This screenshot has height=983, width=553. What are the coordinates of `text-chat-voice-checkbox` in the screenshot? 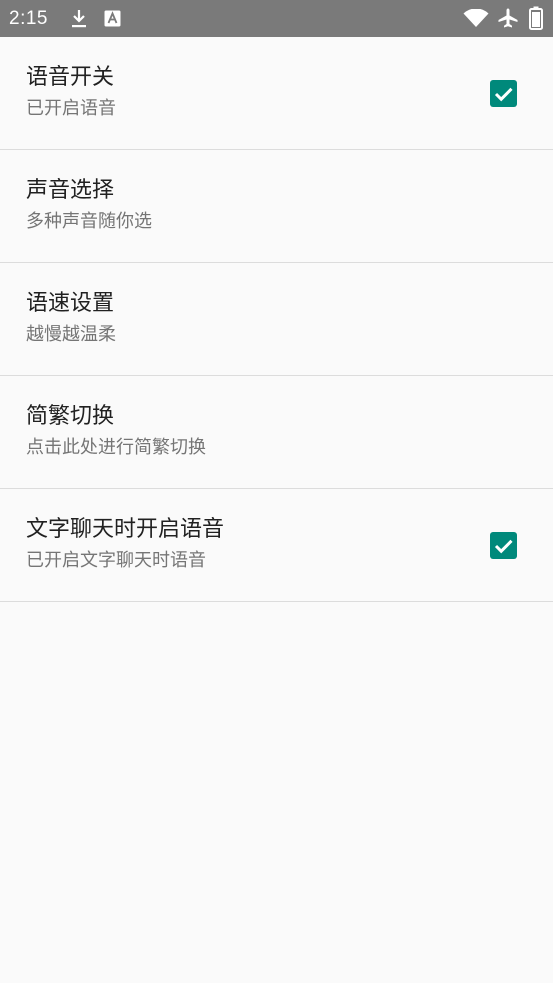 It's located at (503, 545).